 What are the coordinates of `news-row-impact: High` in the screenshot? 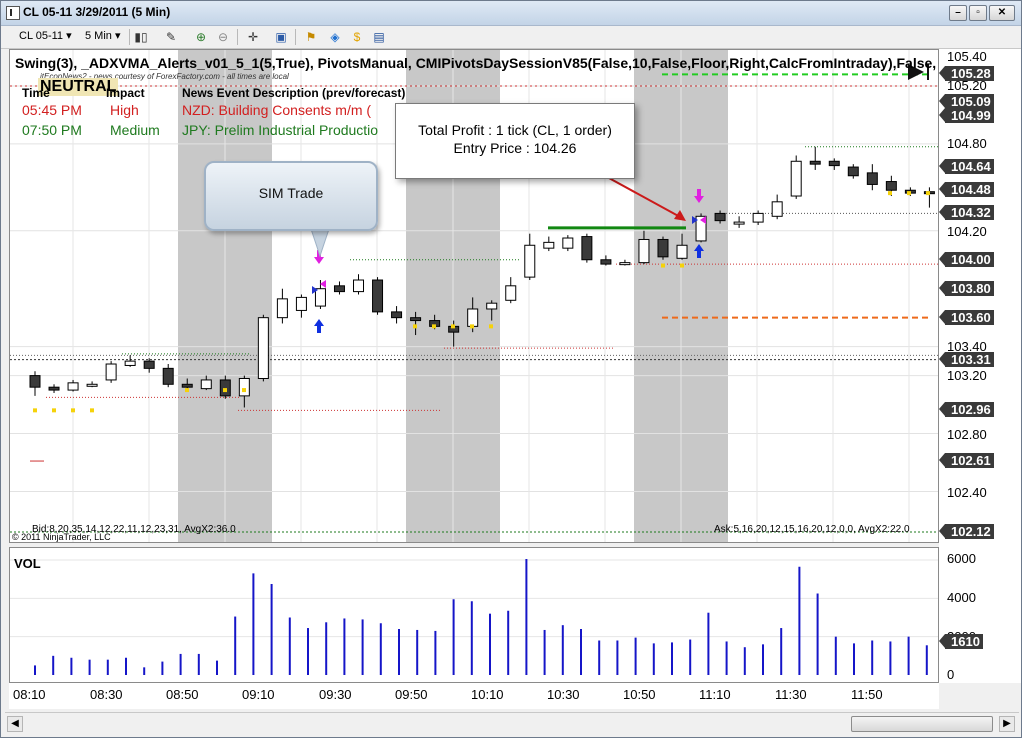 It's located at (124, 110).